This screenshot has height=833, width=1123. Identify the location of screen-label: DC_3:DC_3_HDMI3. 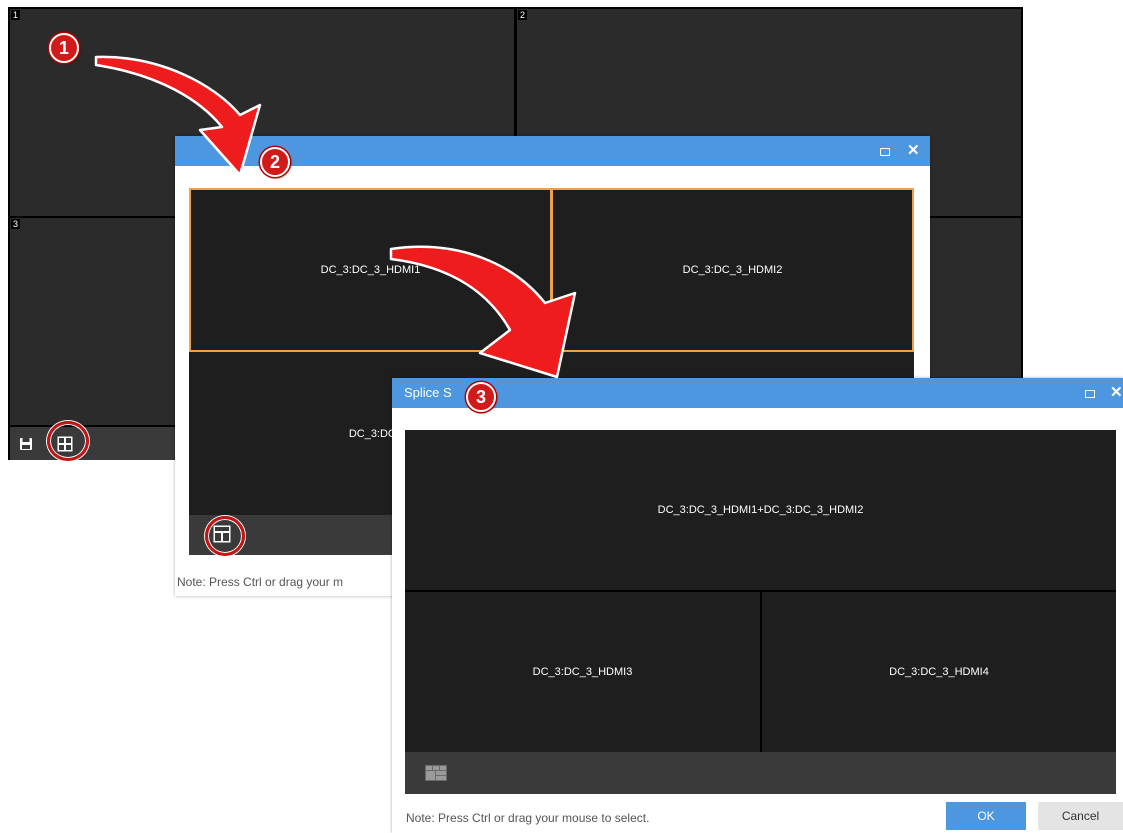
(582, 672).